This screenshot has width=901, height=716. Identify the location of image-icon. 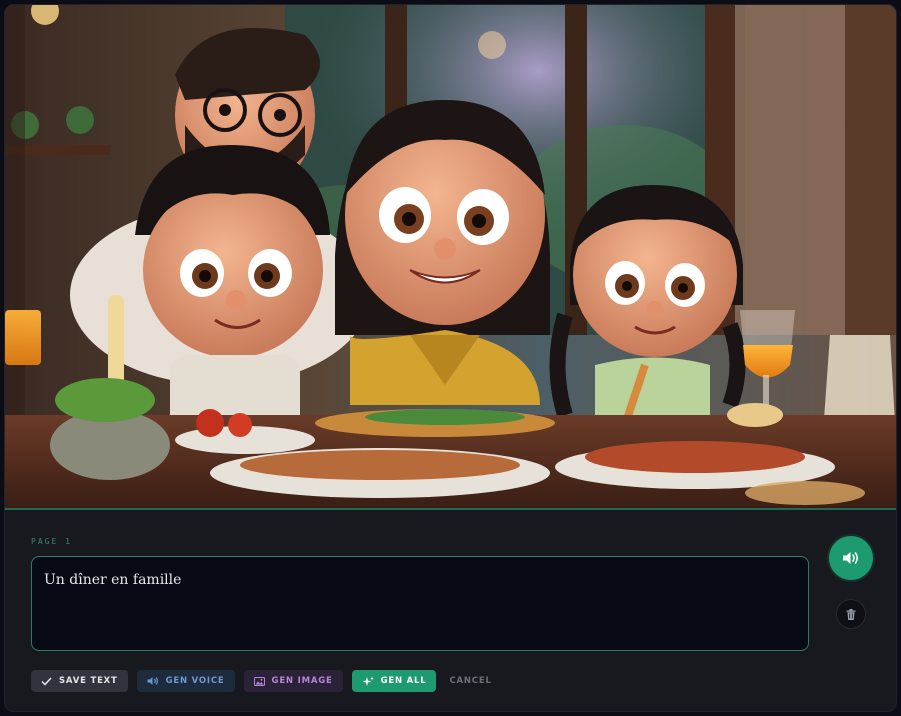
(259, 681).